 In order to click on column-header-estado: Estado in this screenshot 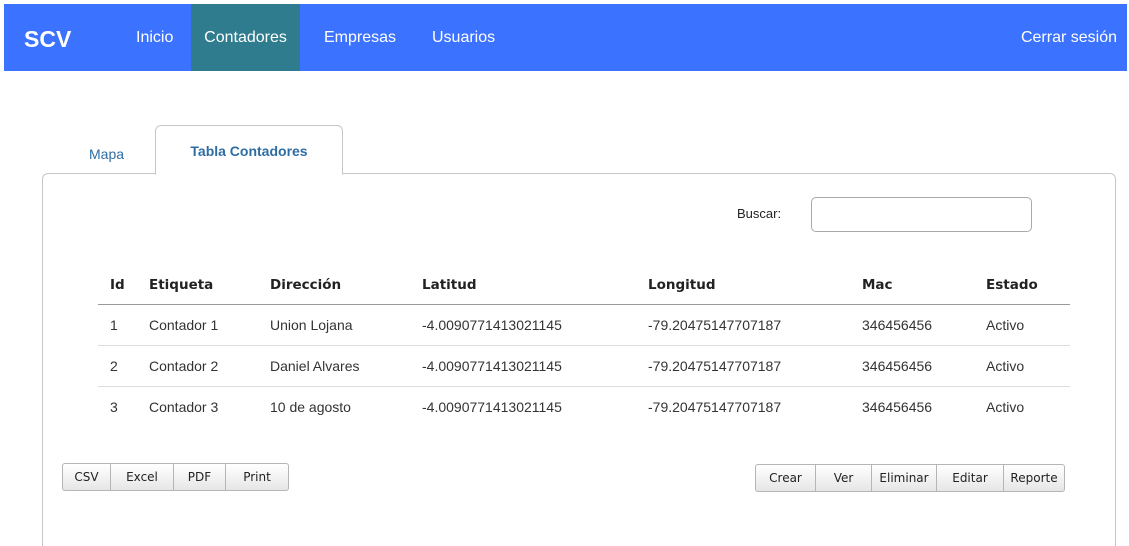, I will do `click(1022, 285)`.